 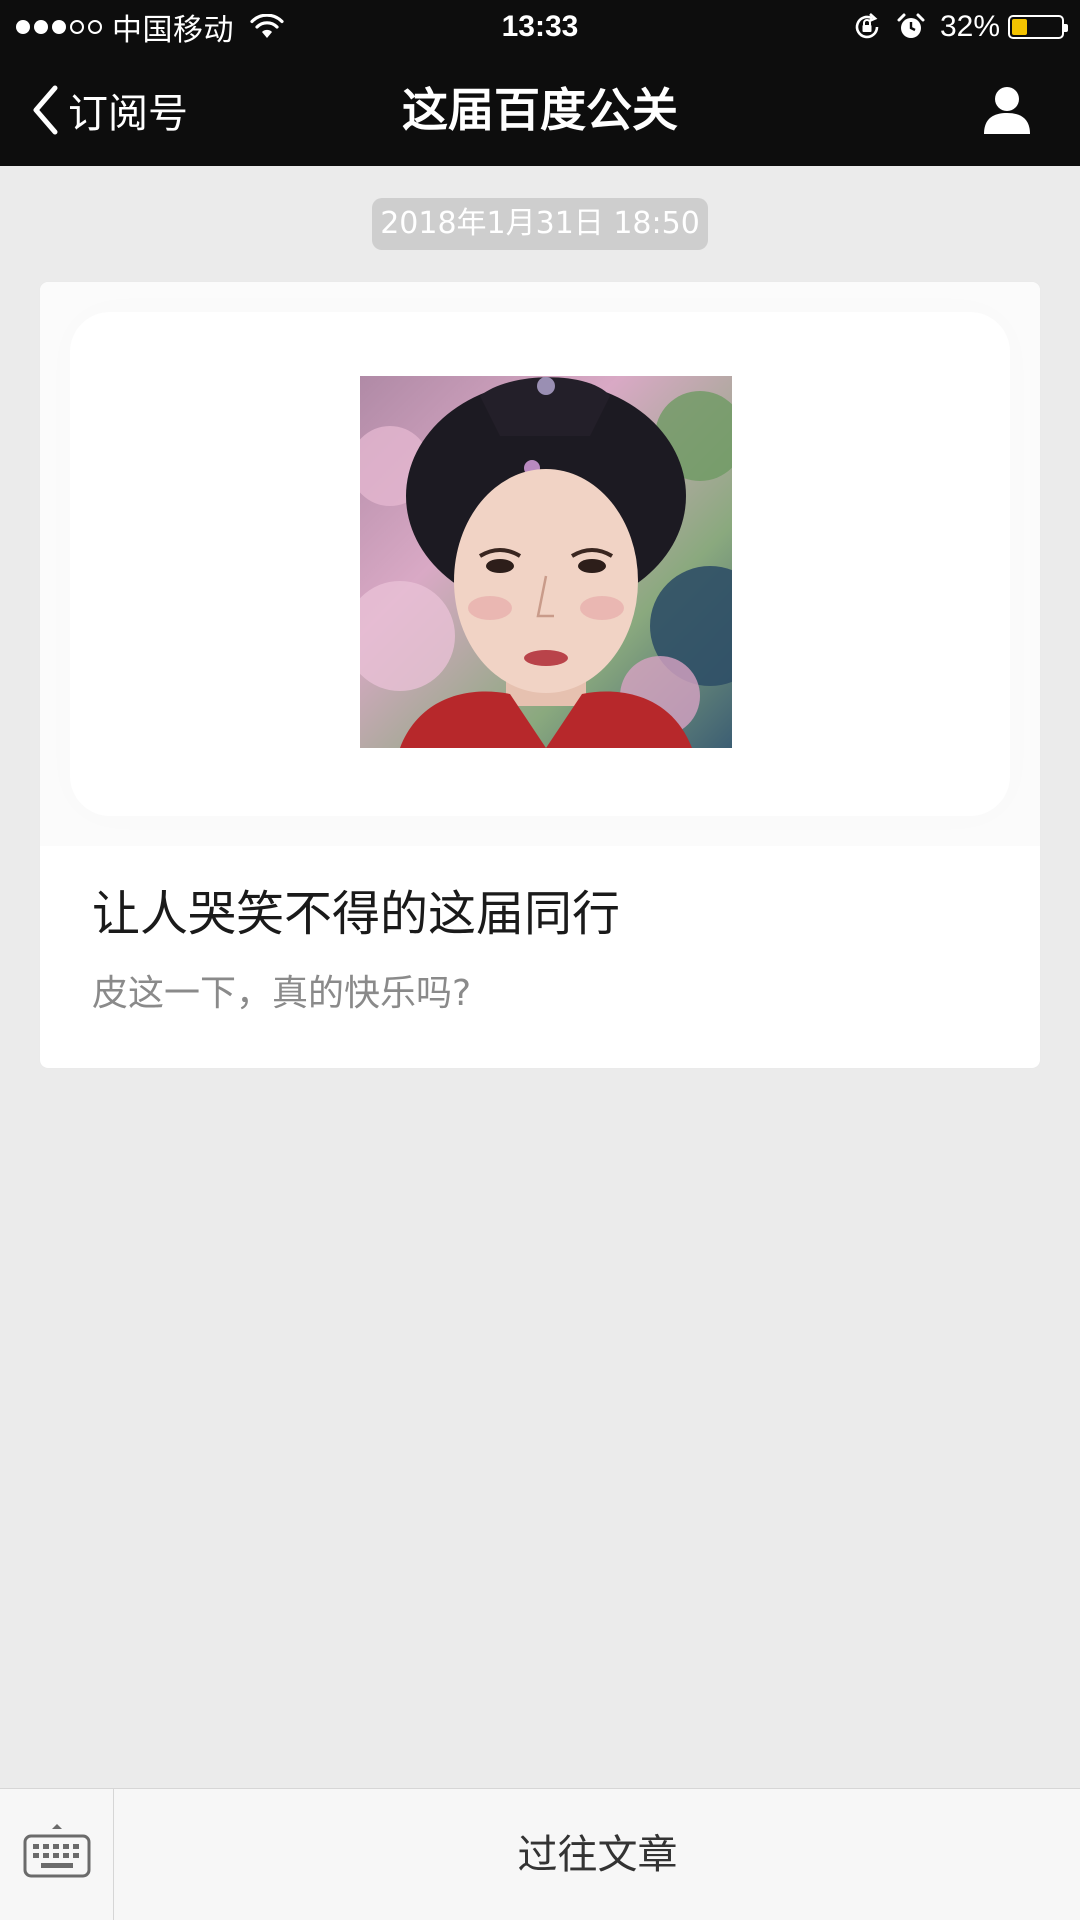 I want to click on article-cover-image, so click(x=546, y=562).